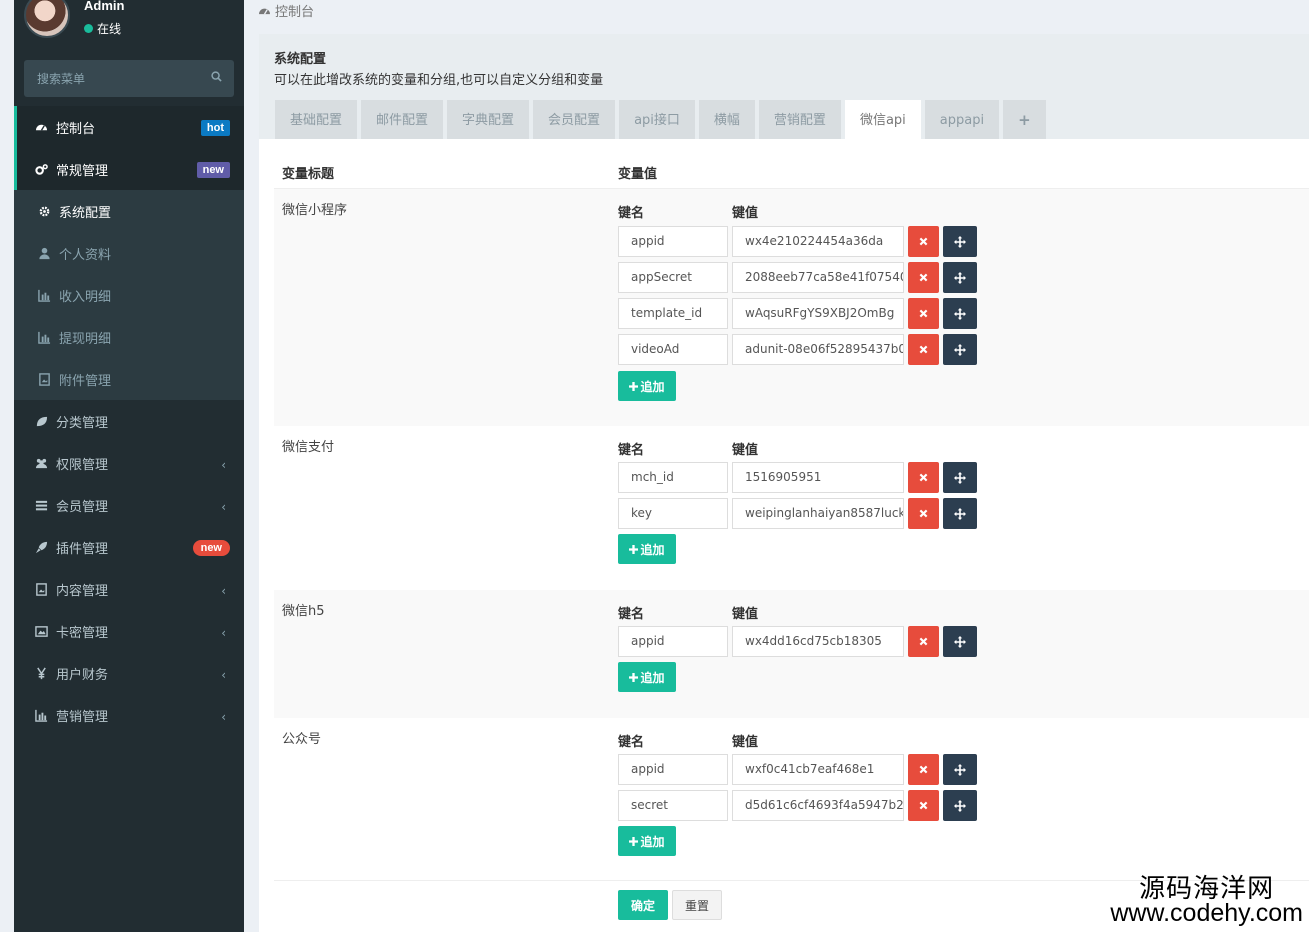 The height and width of the screenshot is (932, 1309). What do you see at coordinates (799, 119) in the screenshot?
I see `tab-marketing: 营销配置` at bounding box center [799, 119].